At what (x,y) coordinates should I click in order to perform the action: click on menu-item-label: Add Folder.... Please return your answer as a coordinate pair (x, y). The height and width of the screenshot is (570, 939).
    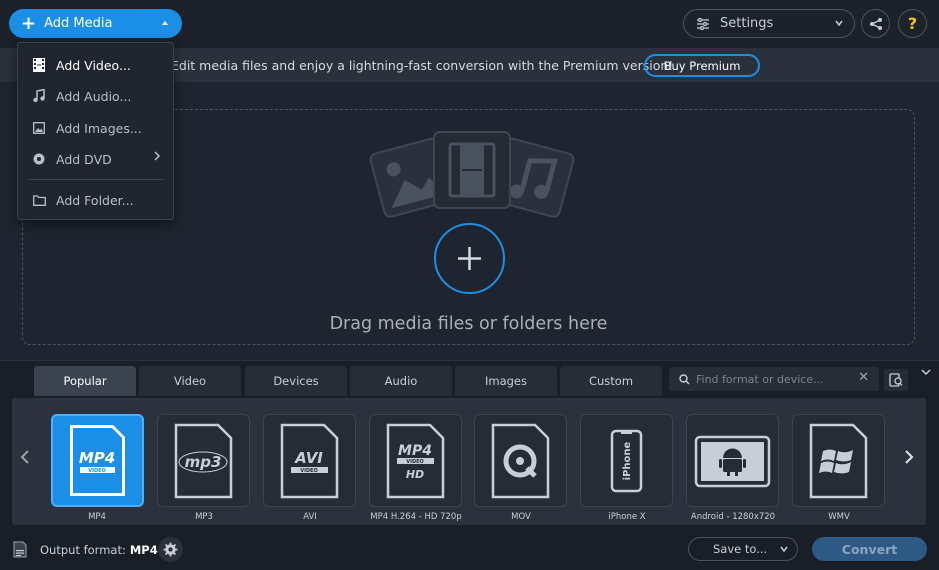
    Looking at the image, I should click on (95, 200).